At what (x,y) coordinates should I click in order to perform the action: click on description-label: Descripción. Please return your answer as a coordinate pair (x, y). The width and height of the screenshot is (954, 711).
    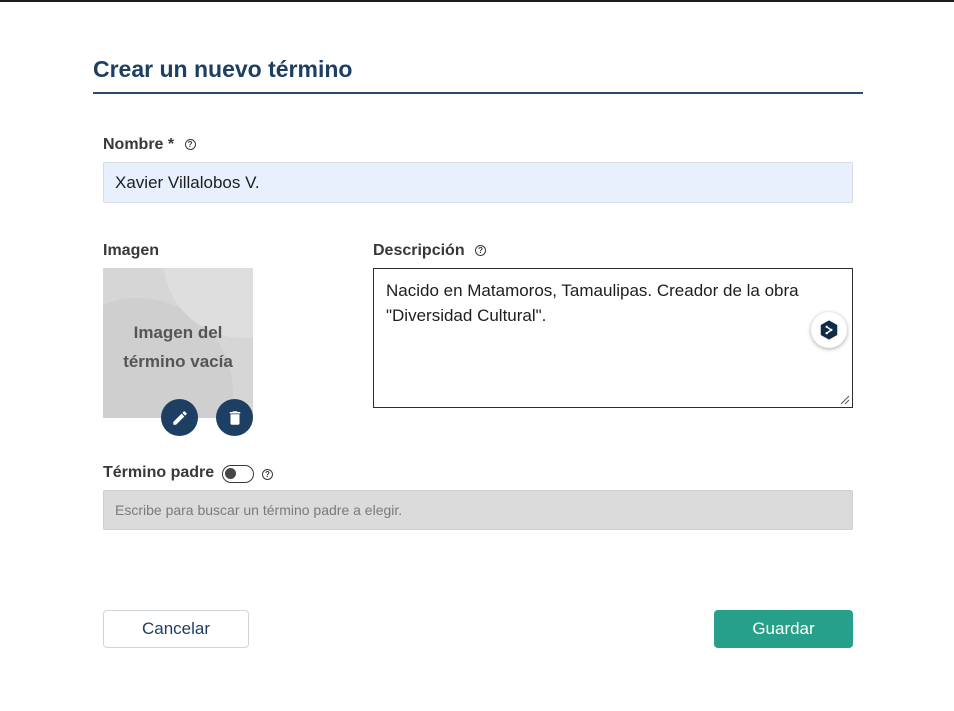
    Looking at the image, I should click on (419, 250).